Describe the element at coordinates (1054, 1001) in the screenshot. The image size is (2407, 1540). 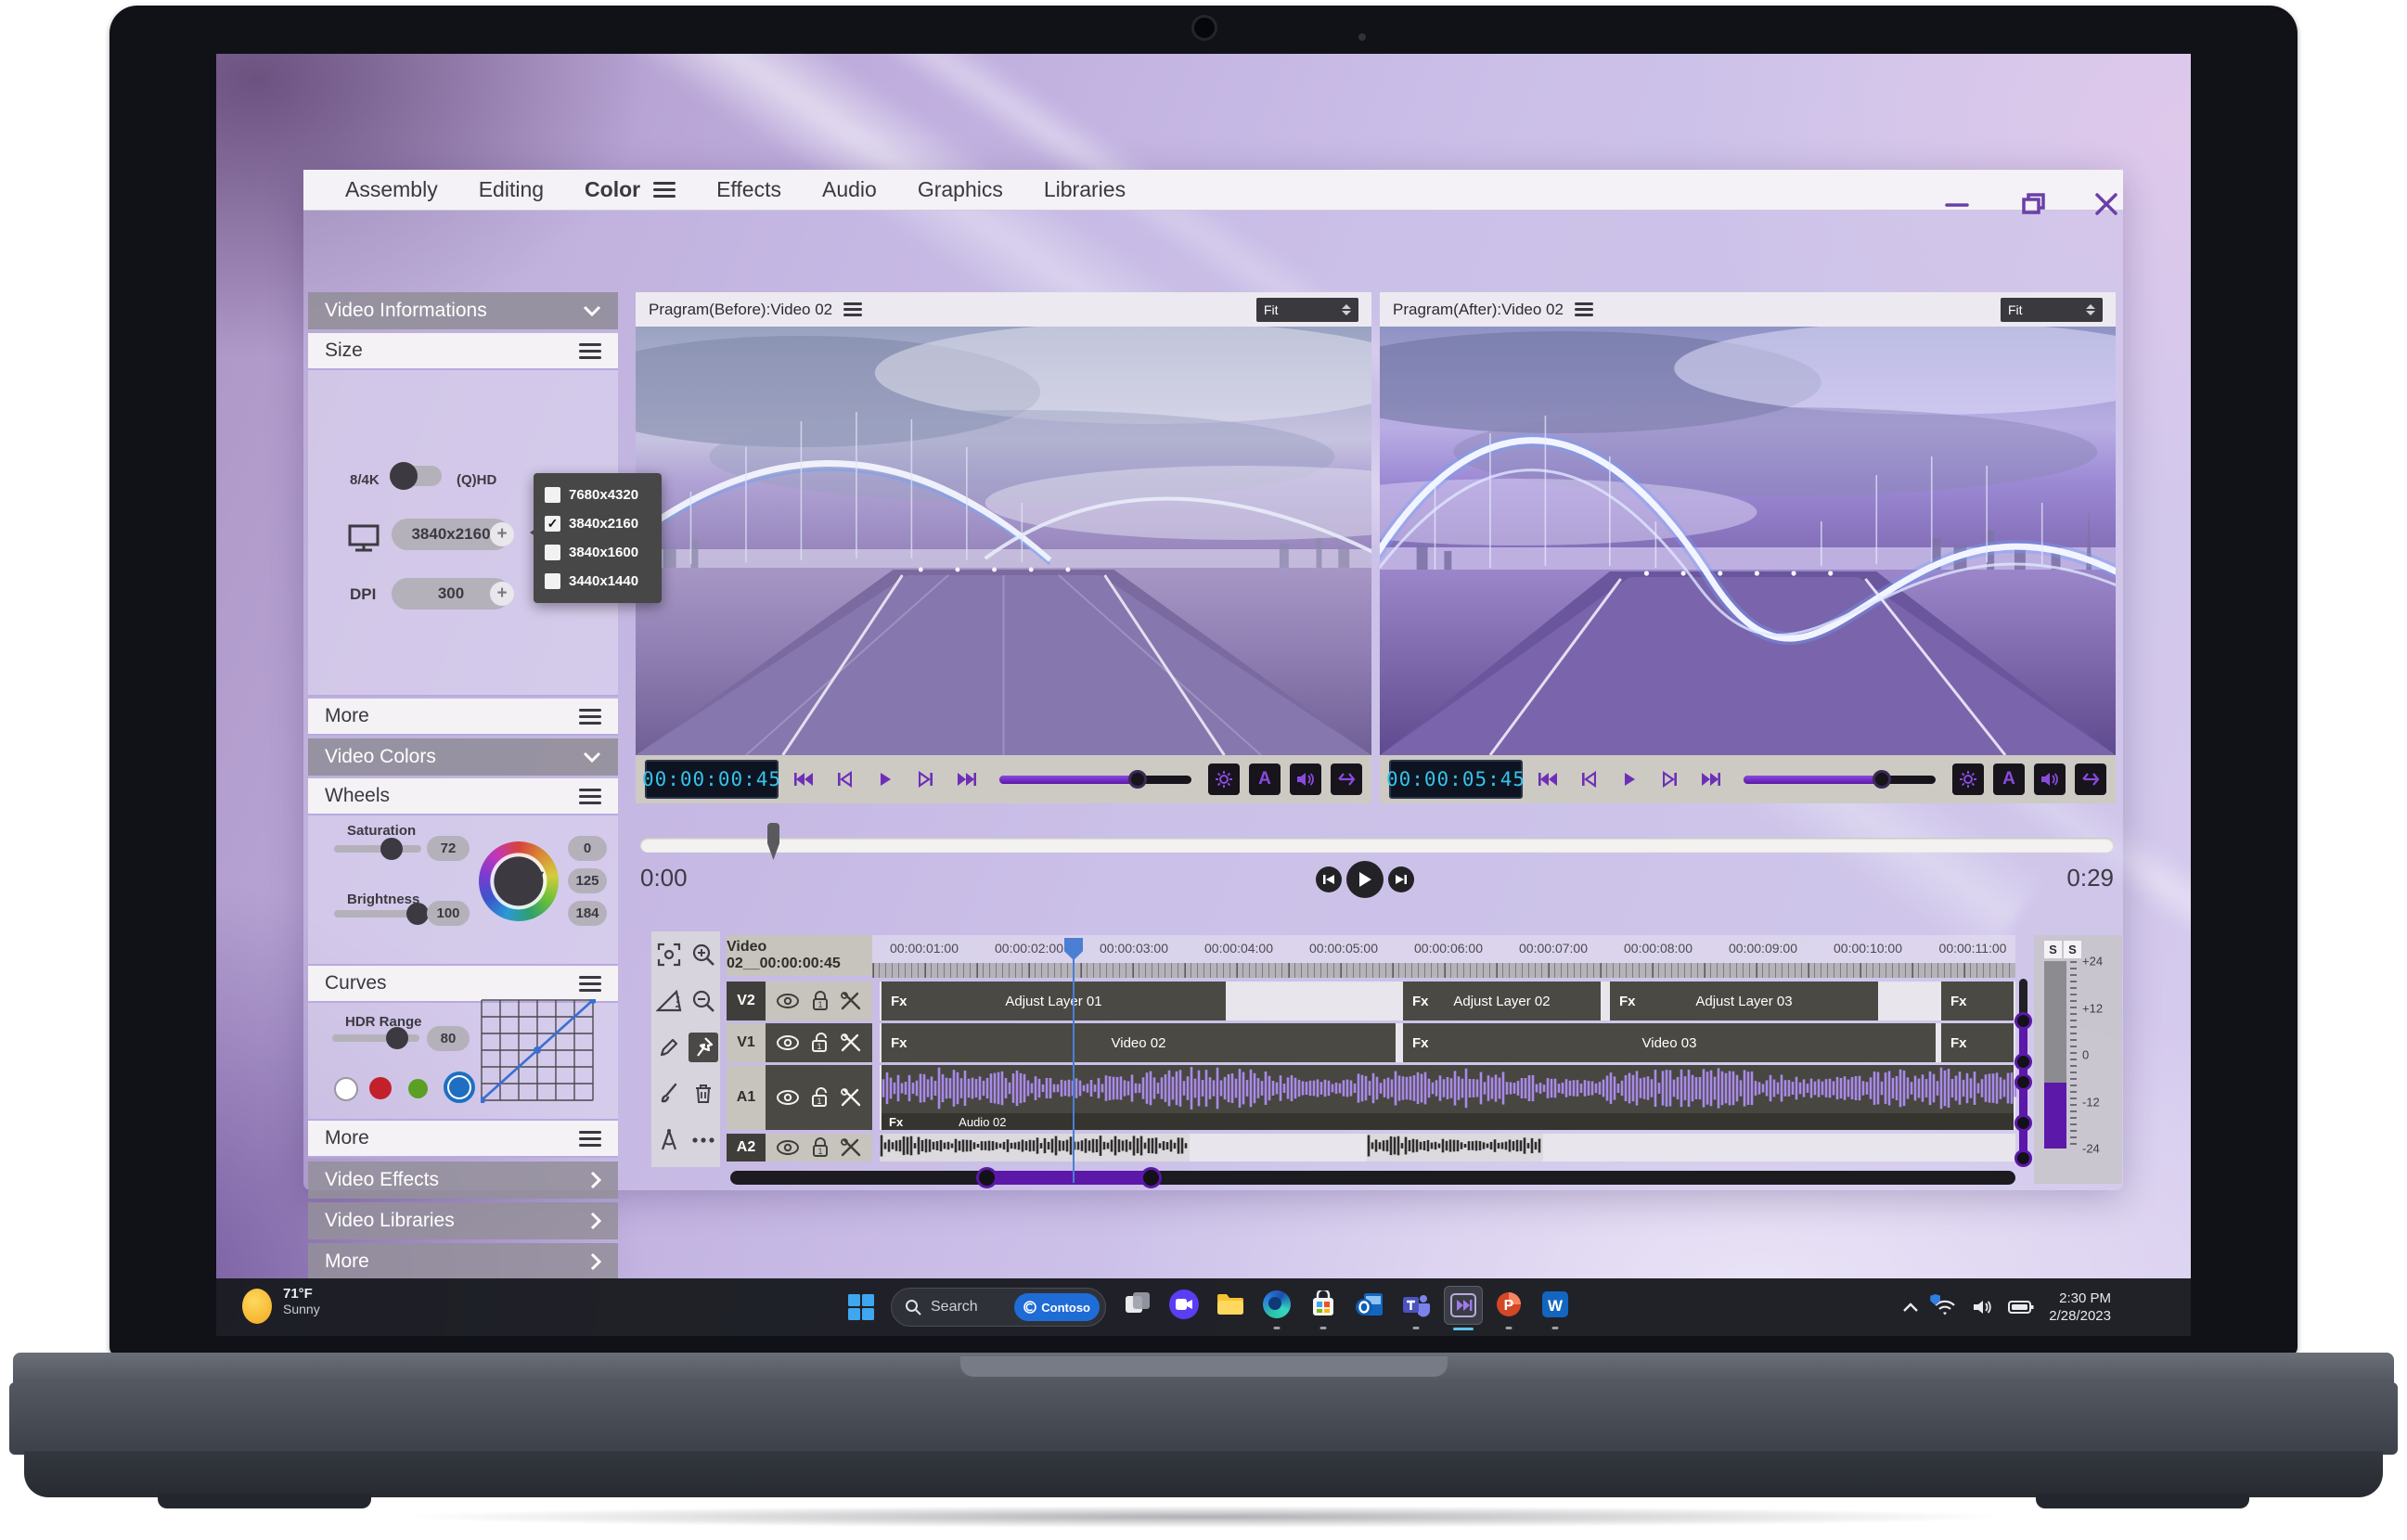
I see `timeline-clip: Adjust Layer 01 Fx` at that location.